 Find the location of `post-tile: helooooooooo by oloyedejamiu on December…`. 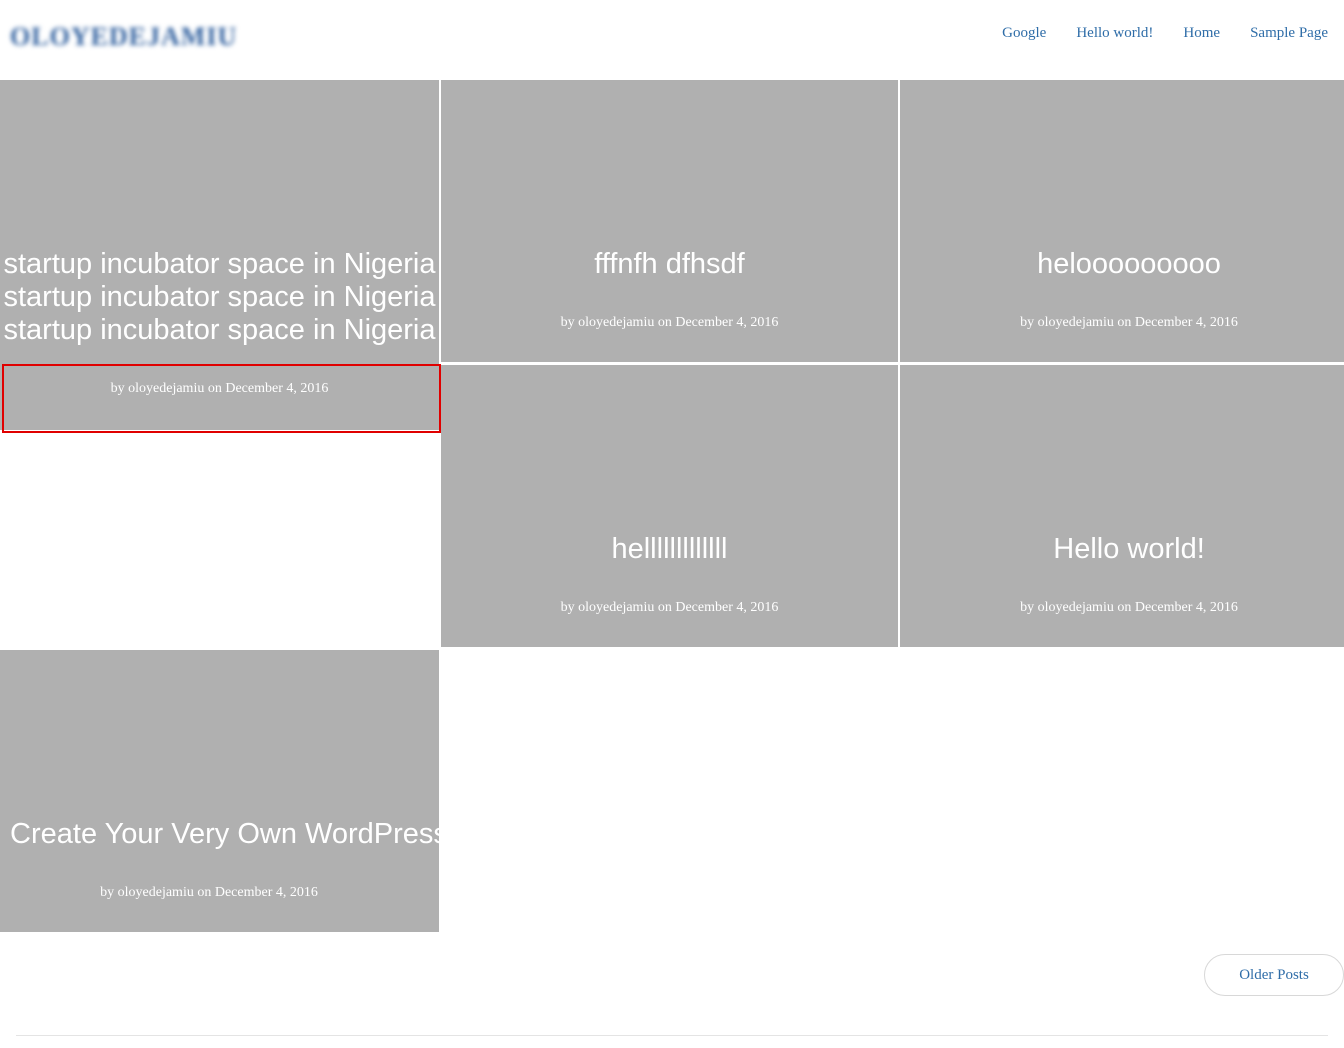

post-tile: helooooooooo by oloyedejamiu on December… is located at coordinates (1122, 221).